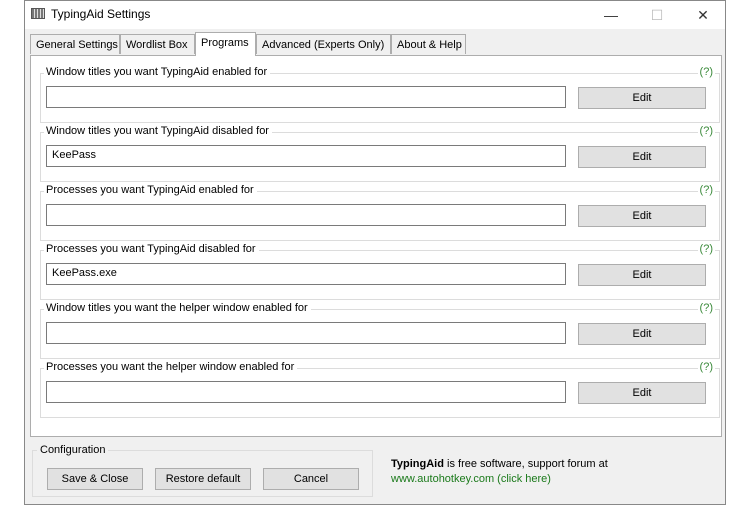 This screenshot has width=750, height=507. Describe the element at coordinates (306, 333) in the screenshot. I see `helper-window-titles-field` at that location.